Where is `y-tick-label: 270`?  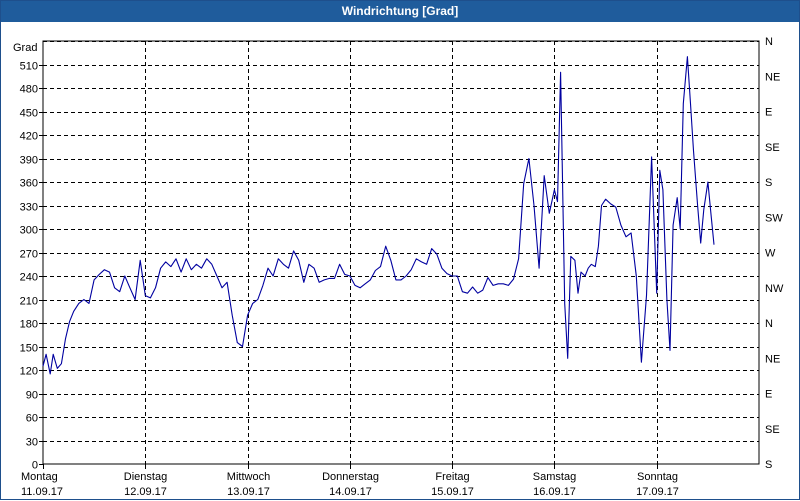
y-tick-label: 270 is located at coordinates (29, 255).